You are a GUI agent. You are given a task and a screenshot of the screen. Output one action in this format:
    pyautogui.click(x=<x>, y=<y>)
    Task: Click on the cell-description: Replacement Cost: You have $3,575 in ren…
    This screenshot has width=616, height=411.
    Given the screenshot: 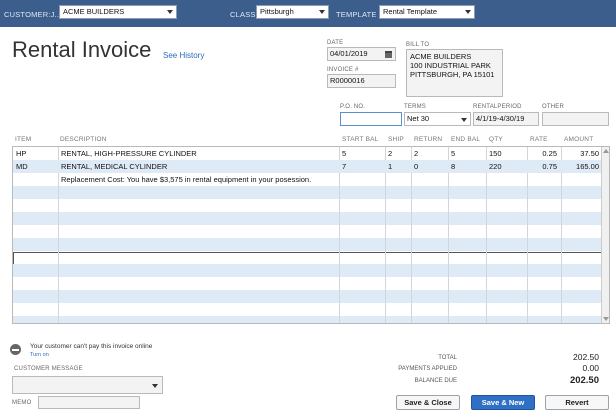 What is the action you would take?
    pyautogui.click(x=186, y=179)
    